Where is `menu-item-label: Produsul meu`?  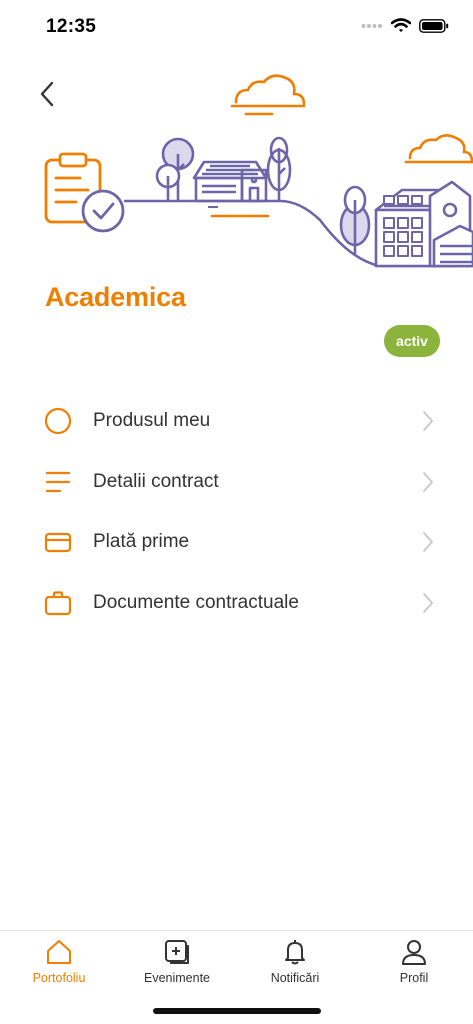 menu-item-label: Produsul meu is located at coordinates (152, 421).